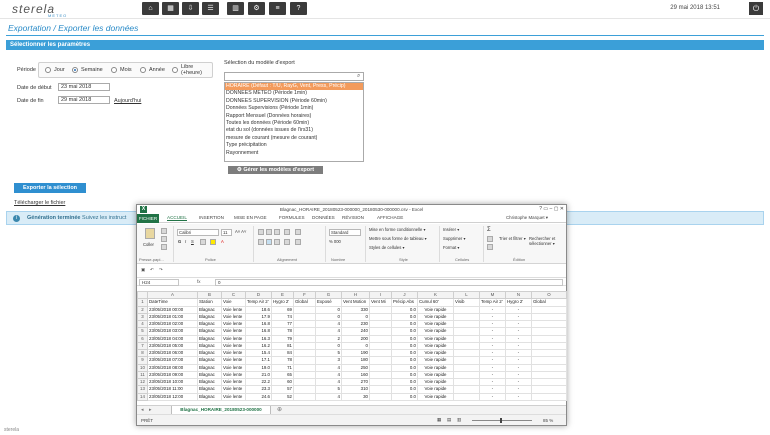 The image size is (770, 435). What do you see at coordinates (282, 295) in the screenshot?
I see `column-header: E` at bounding box center [282, 295].